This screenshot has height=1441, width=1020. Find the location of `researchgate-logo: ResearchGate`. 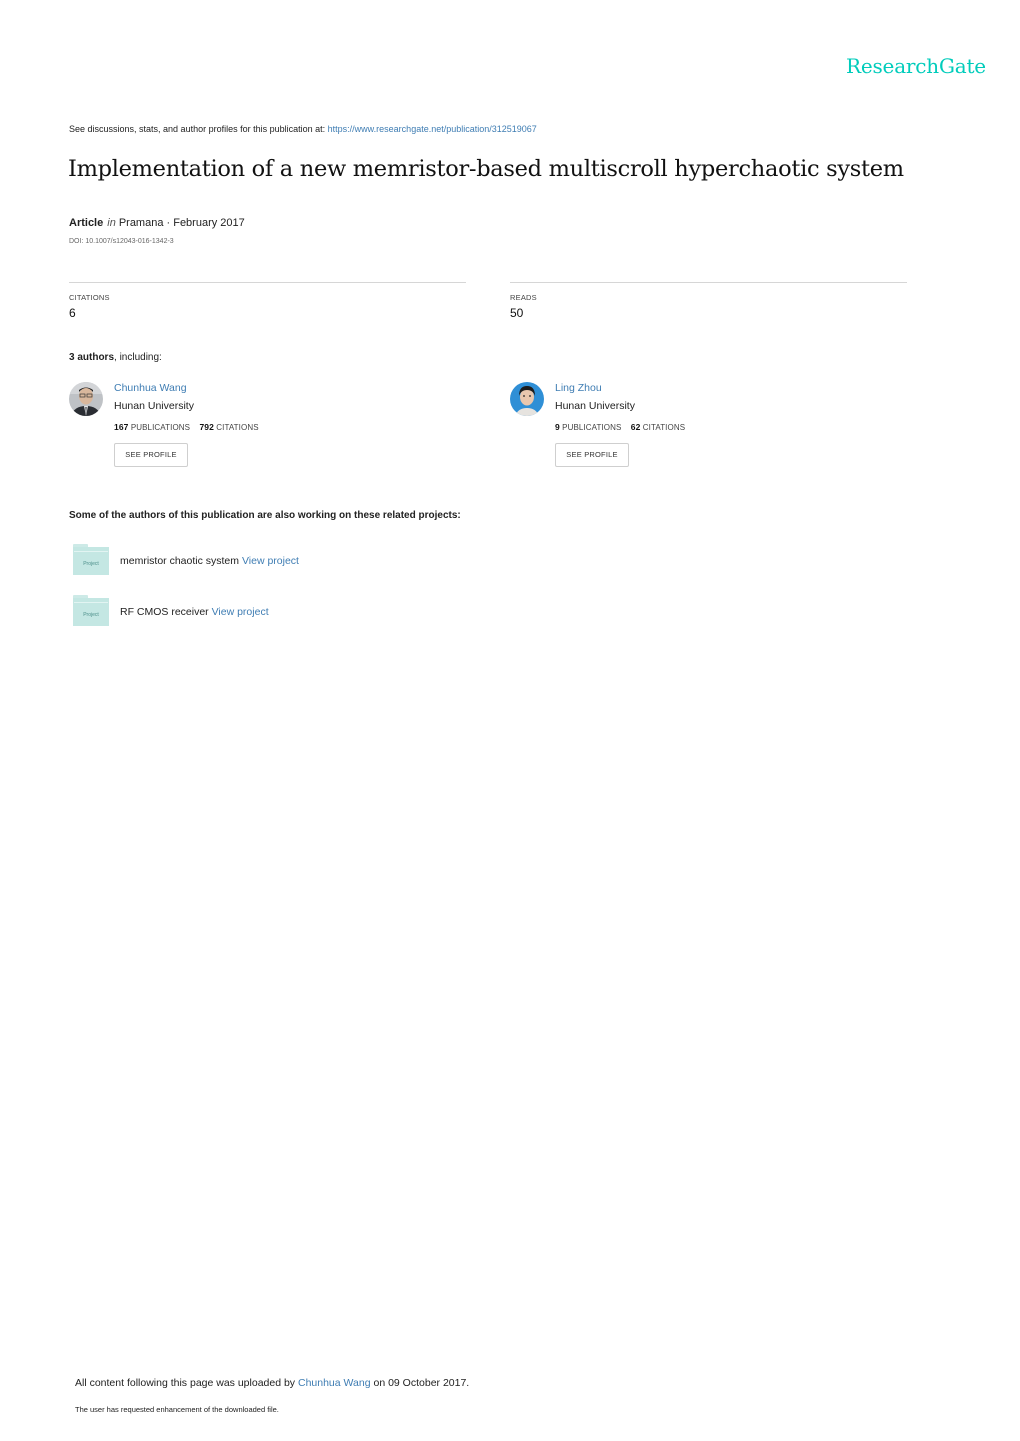

researchgate-logo: ResearchGate is located at coordinates (916, 66).